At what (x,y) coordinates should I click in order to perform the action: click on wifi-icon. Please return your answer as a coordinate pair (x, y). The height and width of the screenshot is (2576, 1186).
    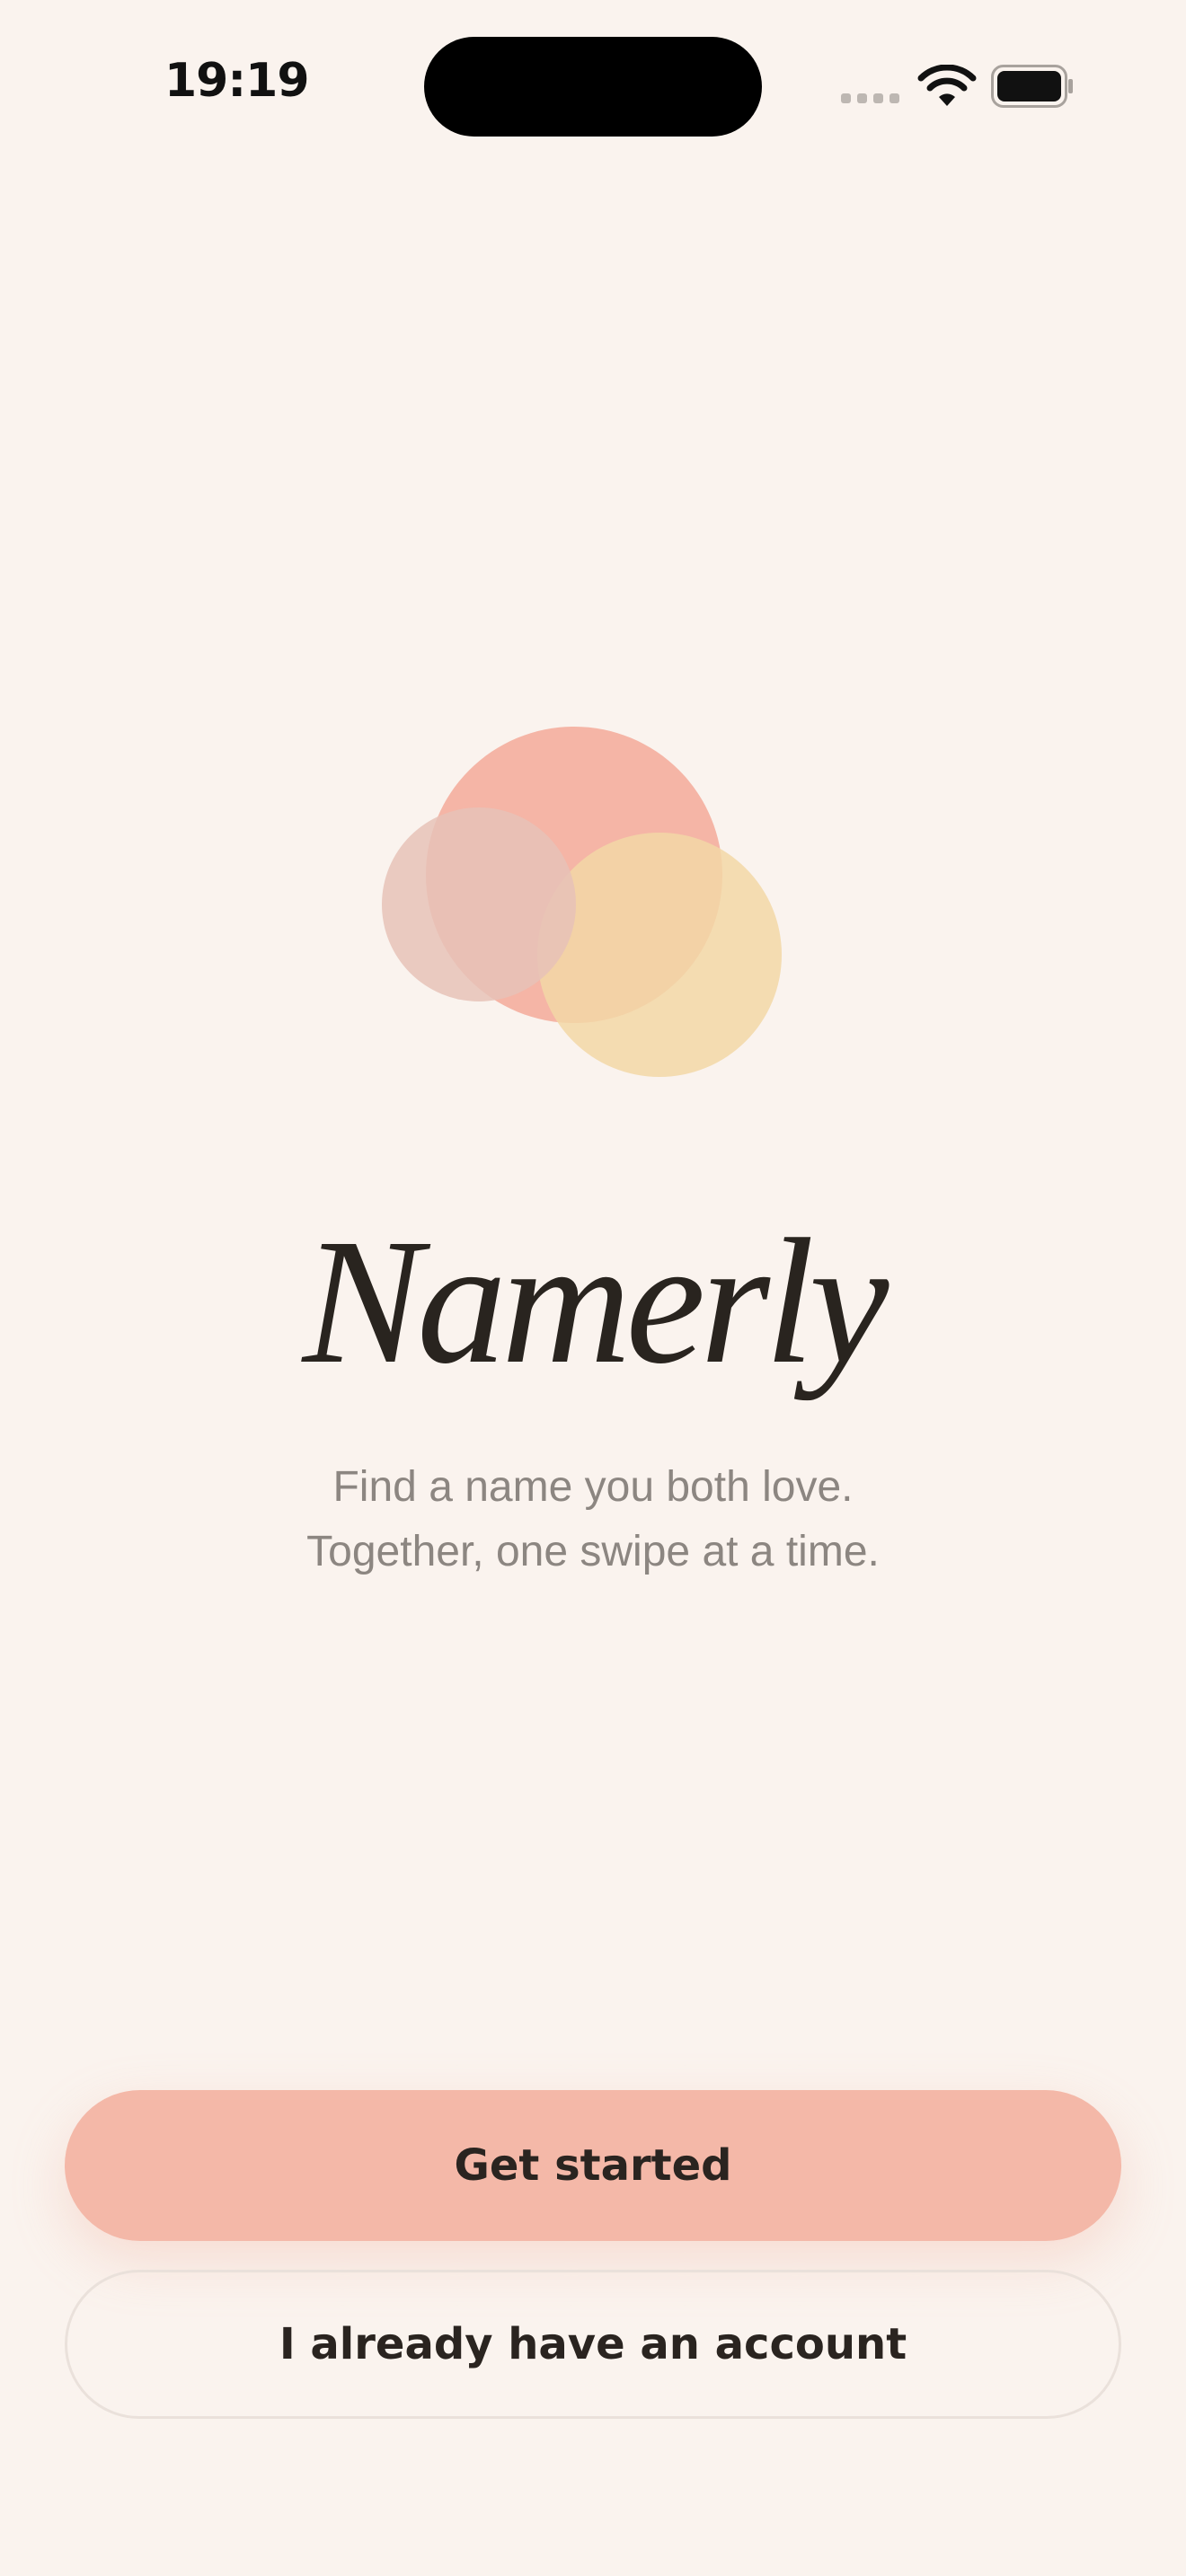
    Looking at the image, I should click on (947, 85).